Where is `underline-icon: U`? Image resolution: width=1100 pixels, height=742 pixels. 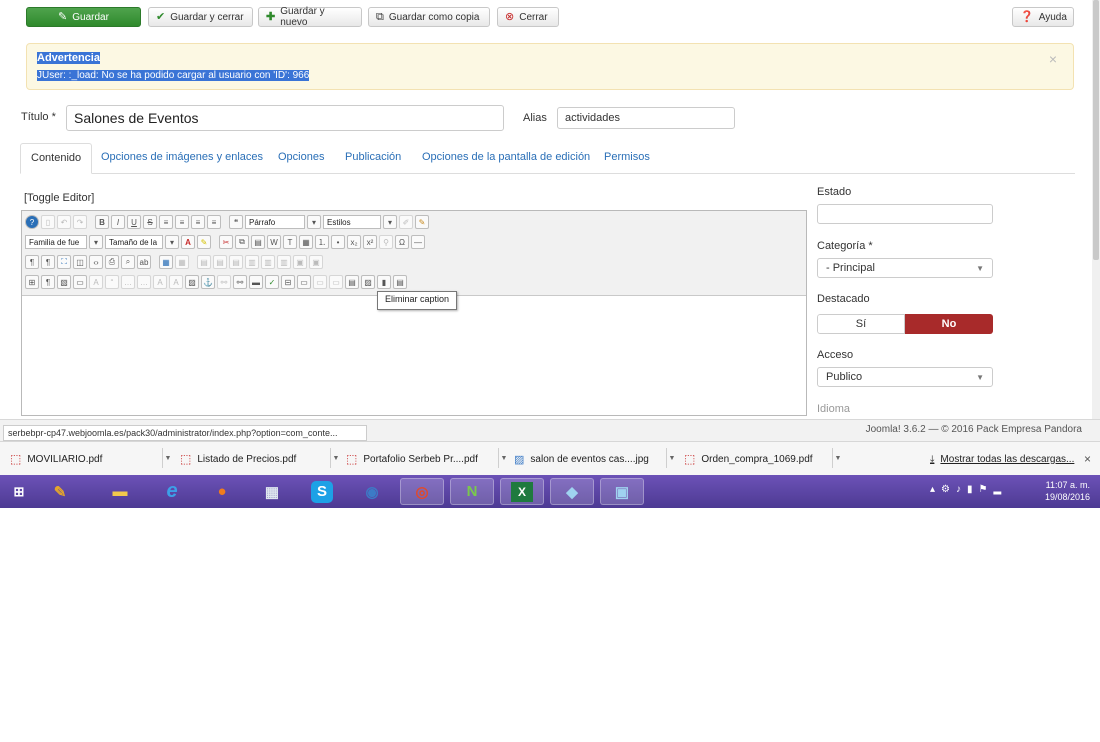
underline-icon: U is located at coordinates (134, 222).